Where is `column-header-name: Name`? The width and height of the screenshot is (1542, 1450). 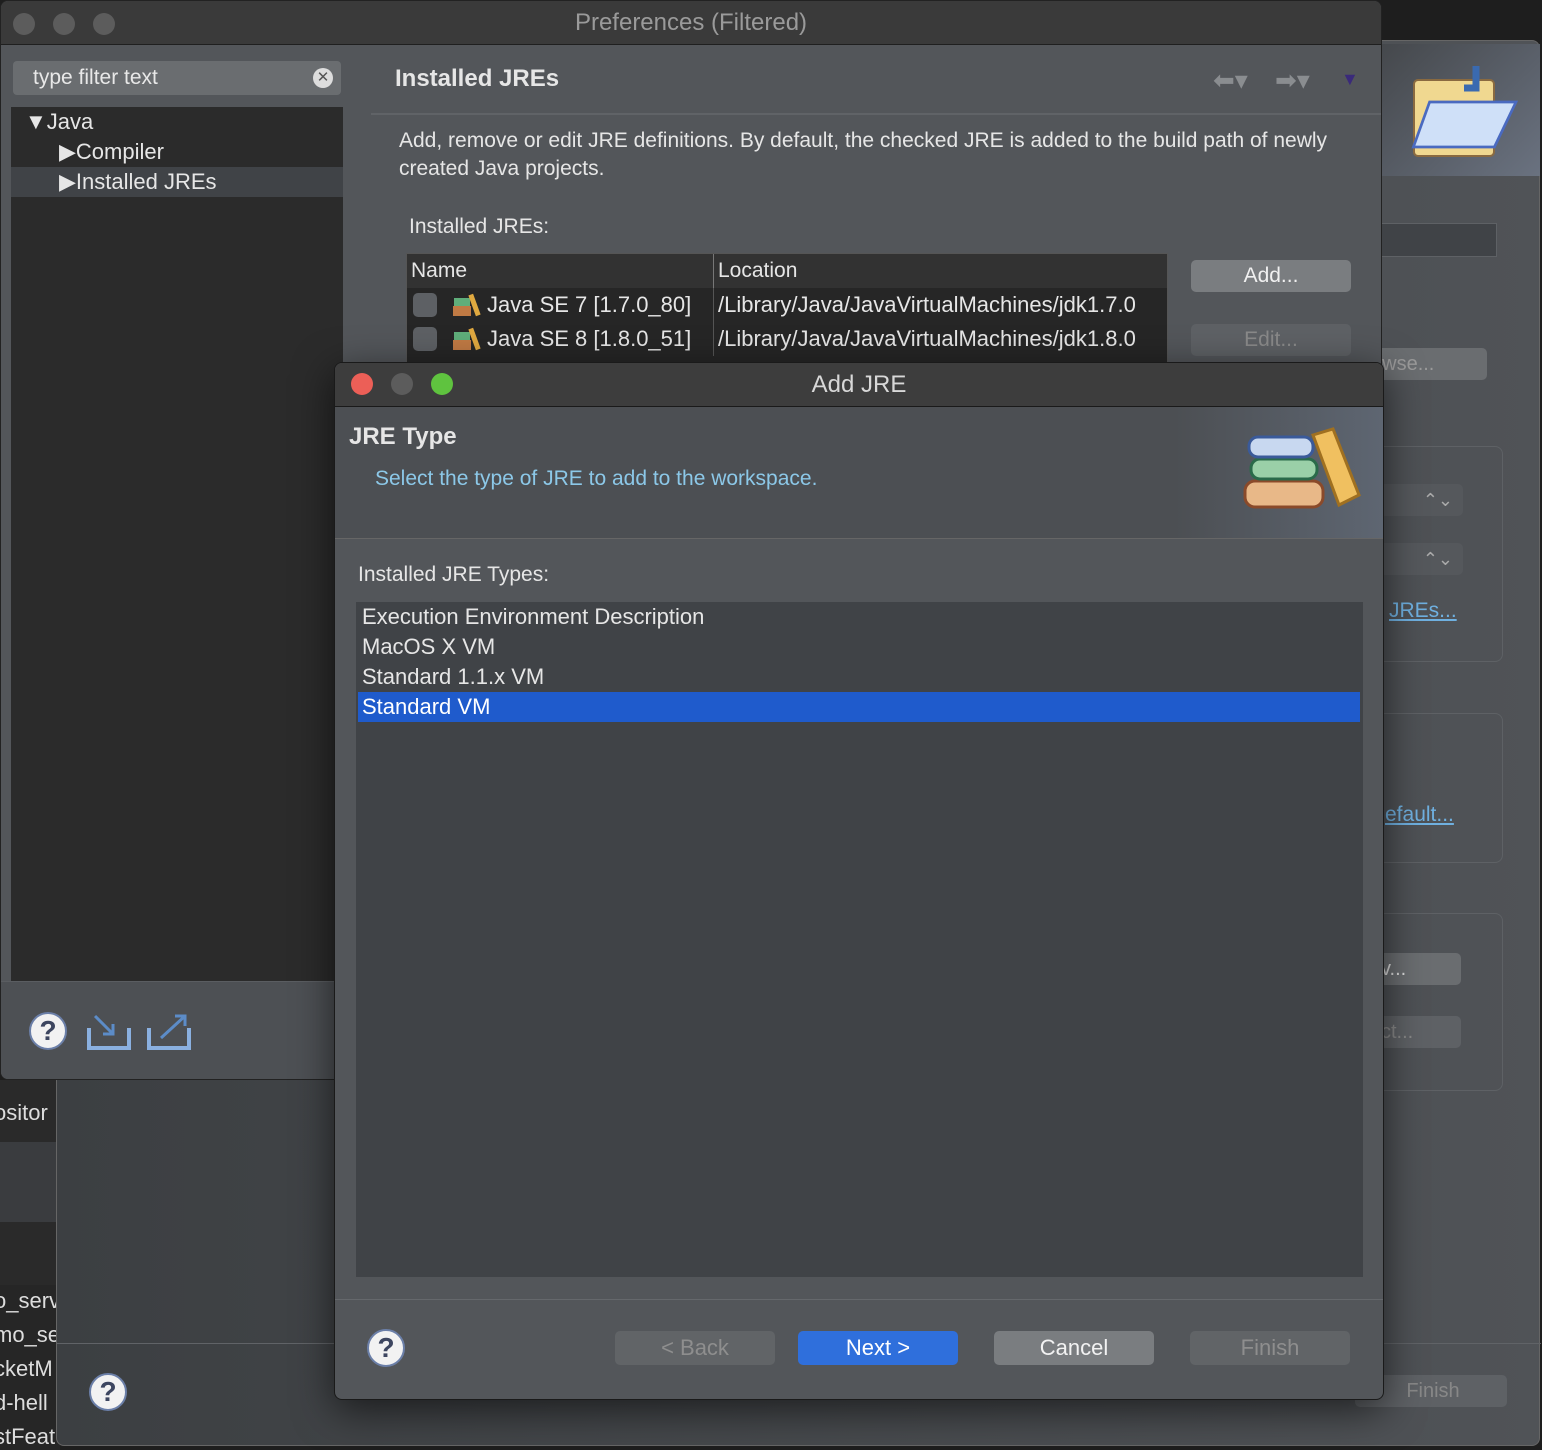 column-header-name: Name is located at coordinates (560, 271).